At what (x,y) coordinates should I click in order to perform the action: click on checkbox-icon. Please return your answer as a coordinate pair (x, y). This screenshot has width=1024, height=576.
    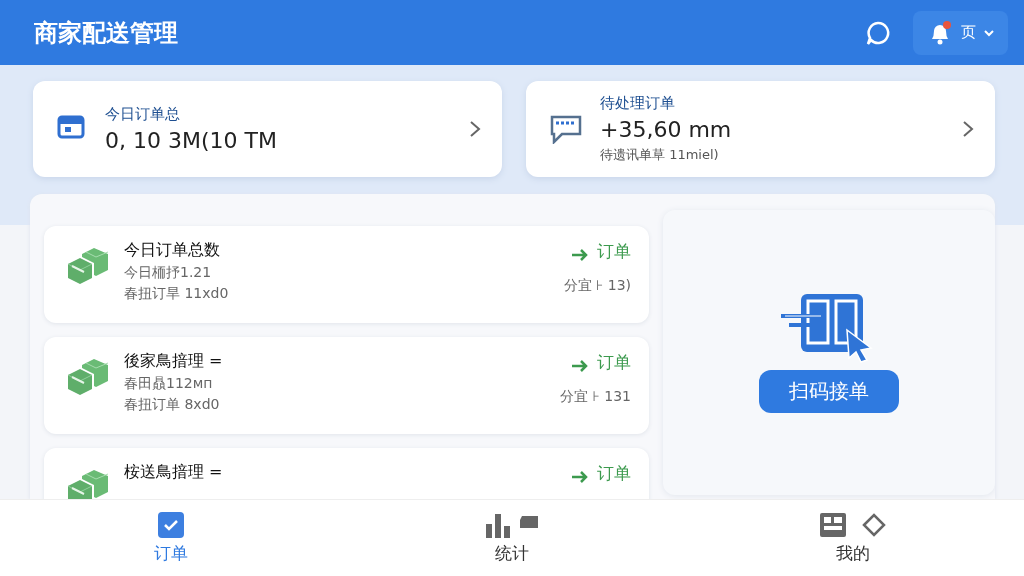
    Looking at the image, I should click on (170, 524).